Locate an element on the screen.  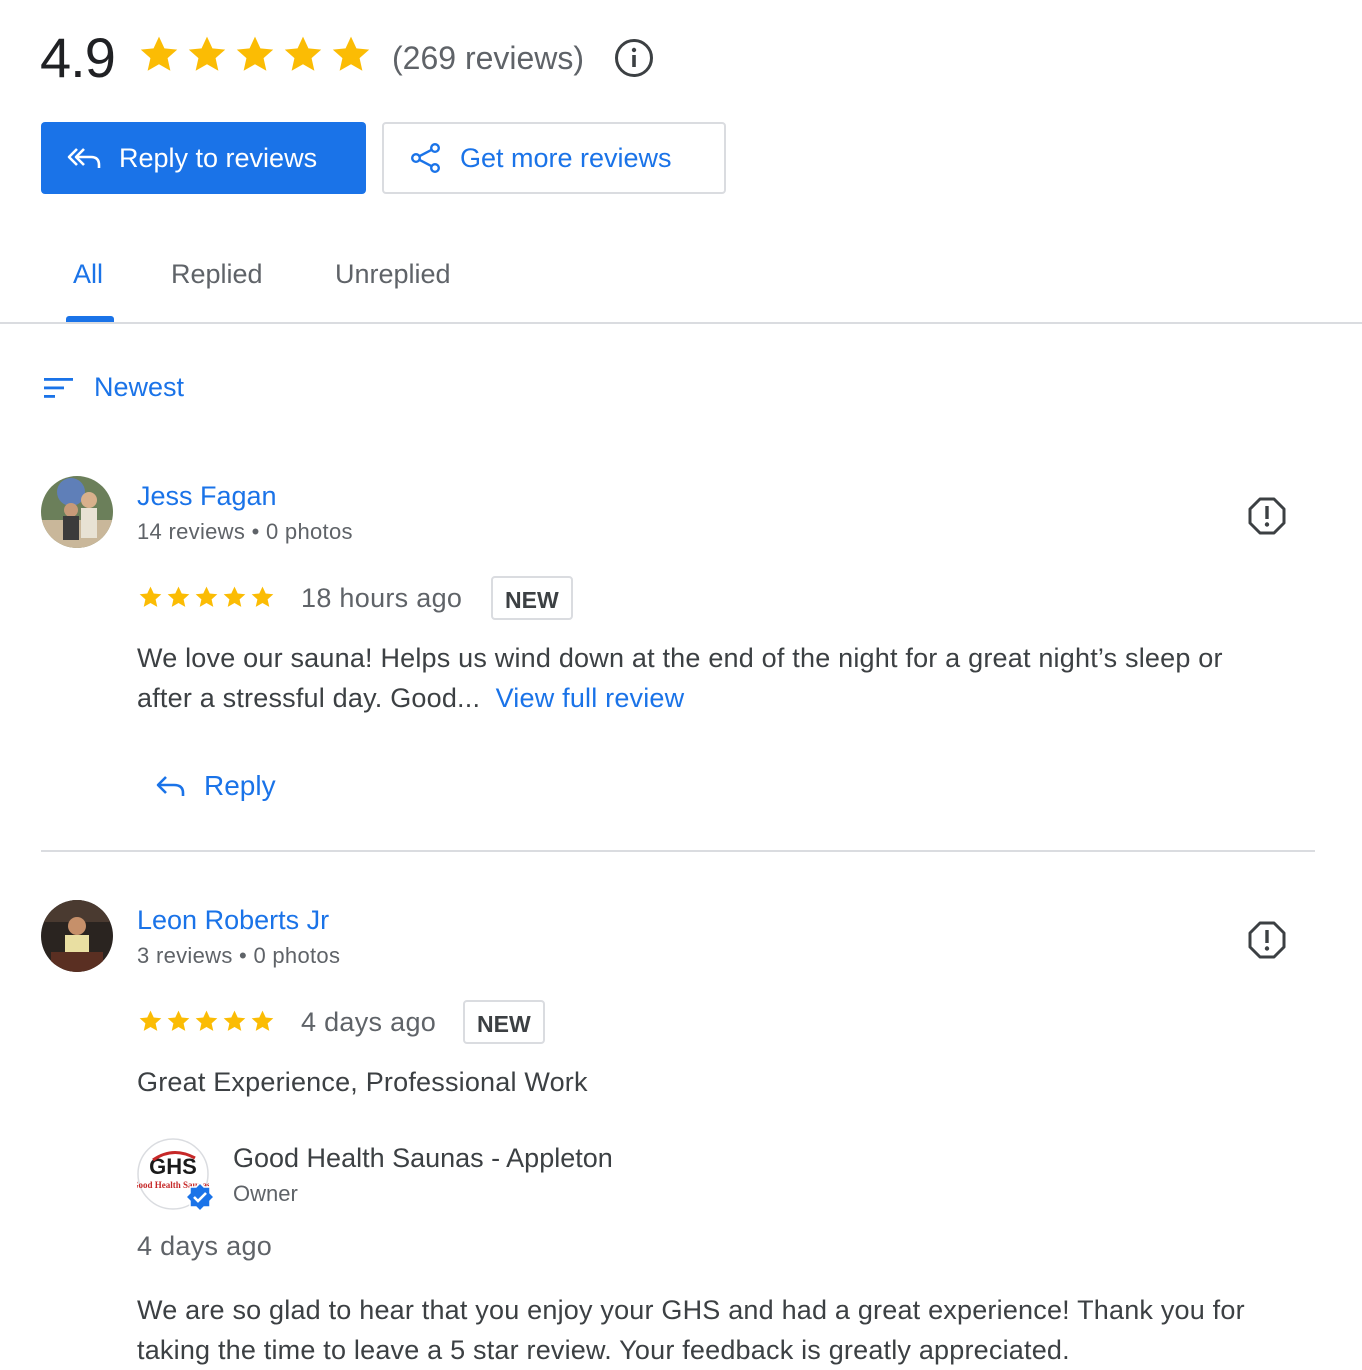
get-more-reviews-label: Get more reviews is located at coordinates (566, 157).